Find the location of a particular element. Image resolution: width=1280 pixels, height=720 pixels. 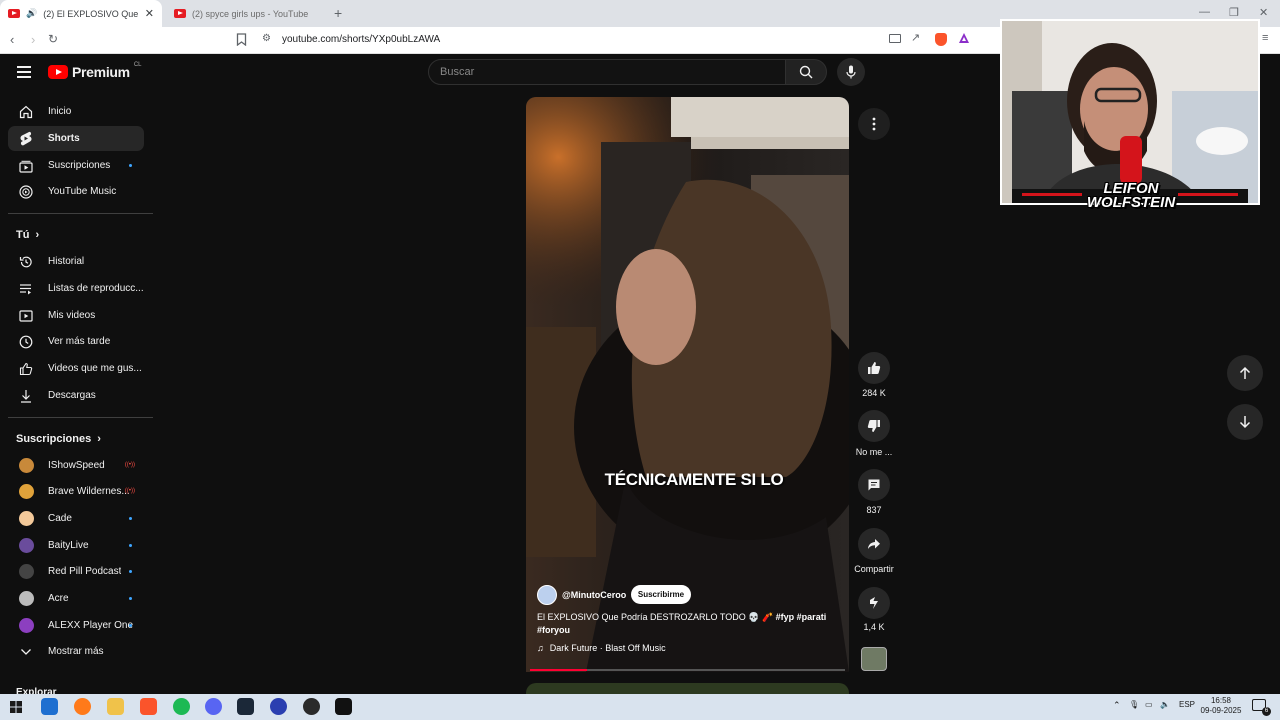

brave-browser-icon is located at coordinates (148, 706).